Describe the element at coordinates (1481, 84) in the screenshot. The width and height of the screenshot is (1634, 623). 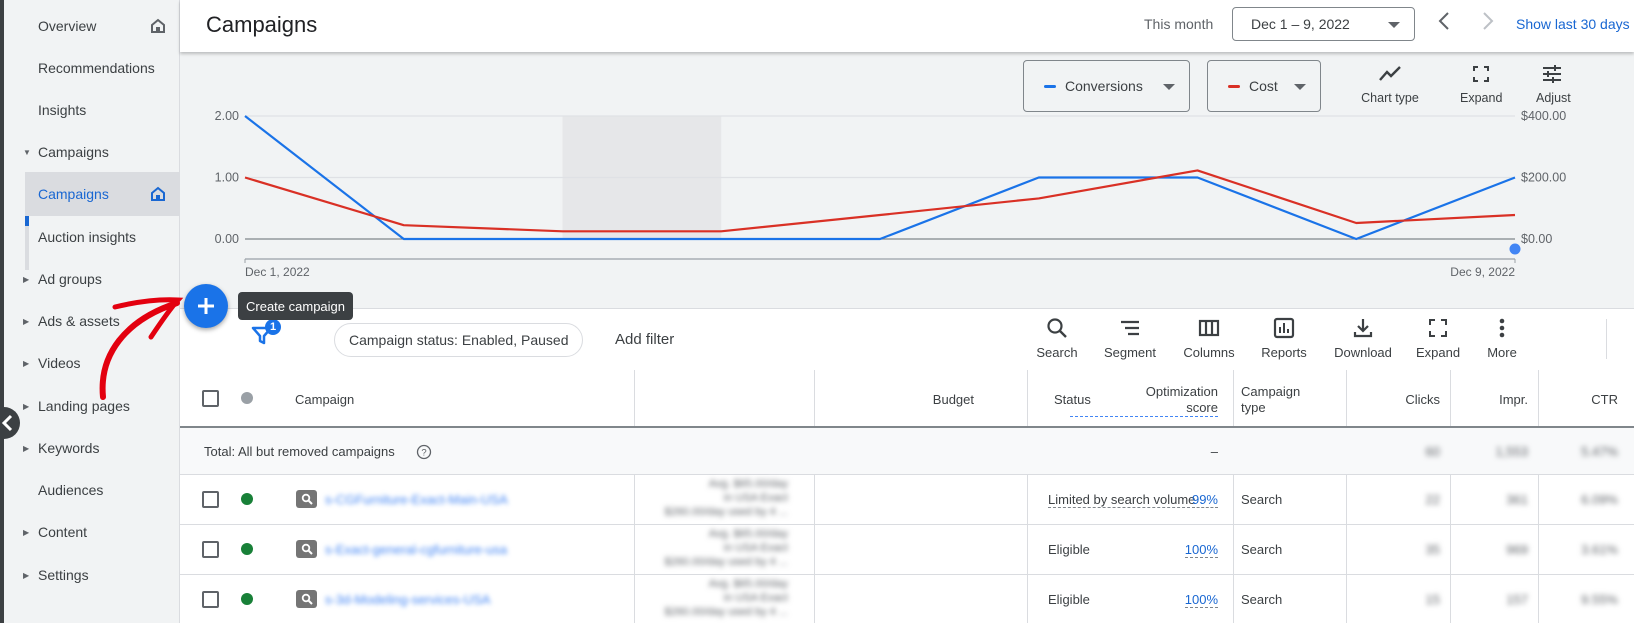
I see `chart-expand-button: Expand` at that location.